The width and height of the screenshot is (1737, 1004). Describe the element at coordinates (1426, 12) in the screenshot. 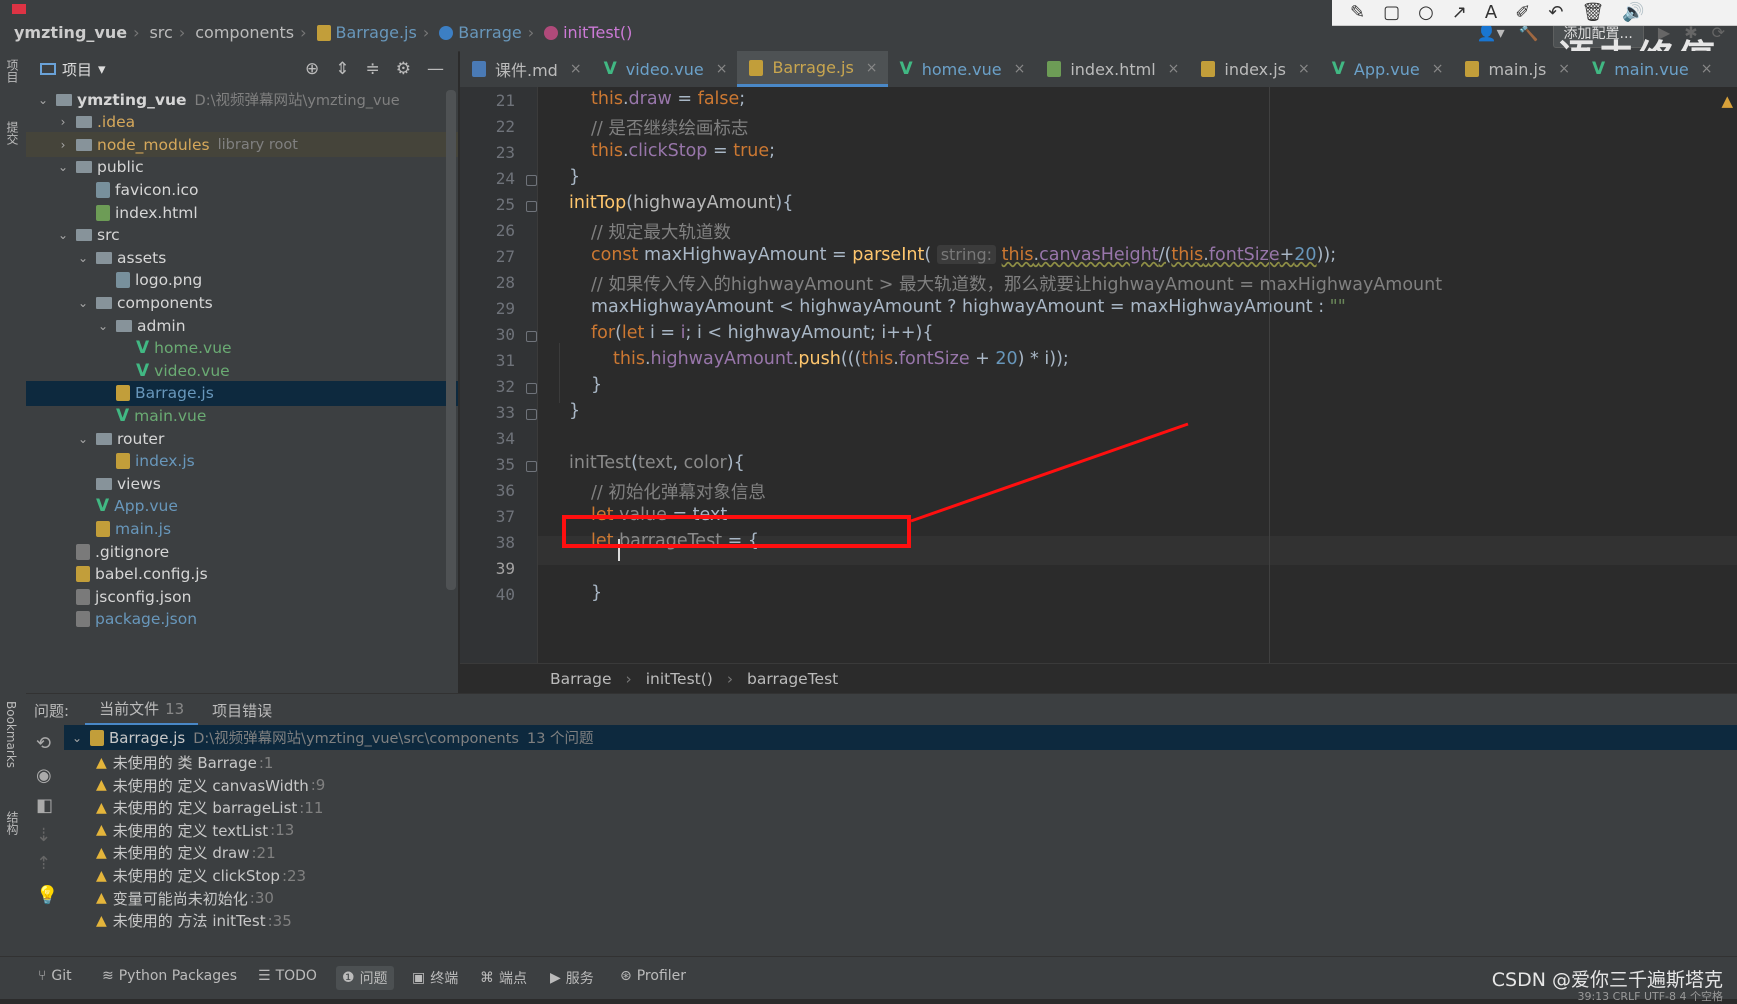

I see `circle-icon: ○` at that location.